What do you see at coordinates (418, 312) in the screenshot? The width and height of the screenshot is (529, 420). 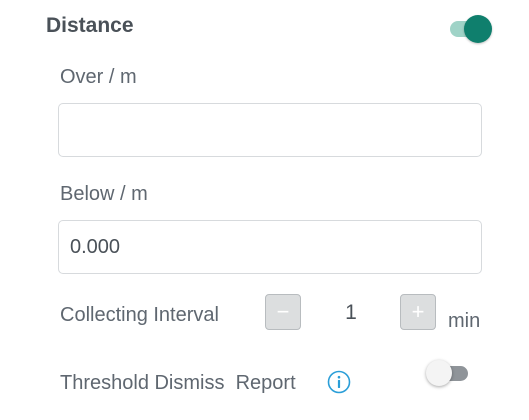 I see `increment-button: +` at bounding box center [418, 312].